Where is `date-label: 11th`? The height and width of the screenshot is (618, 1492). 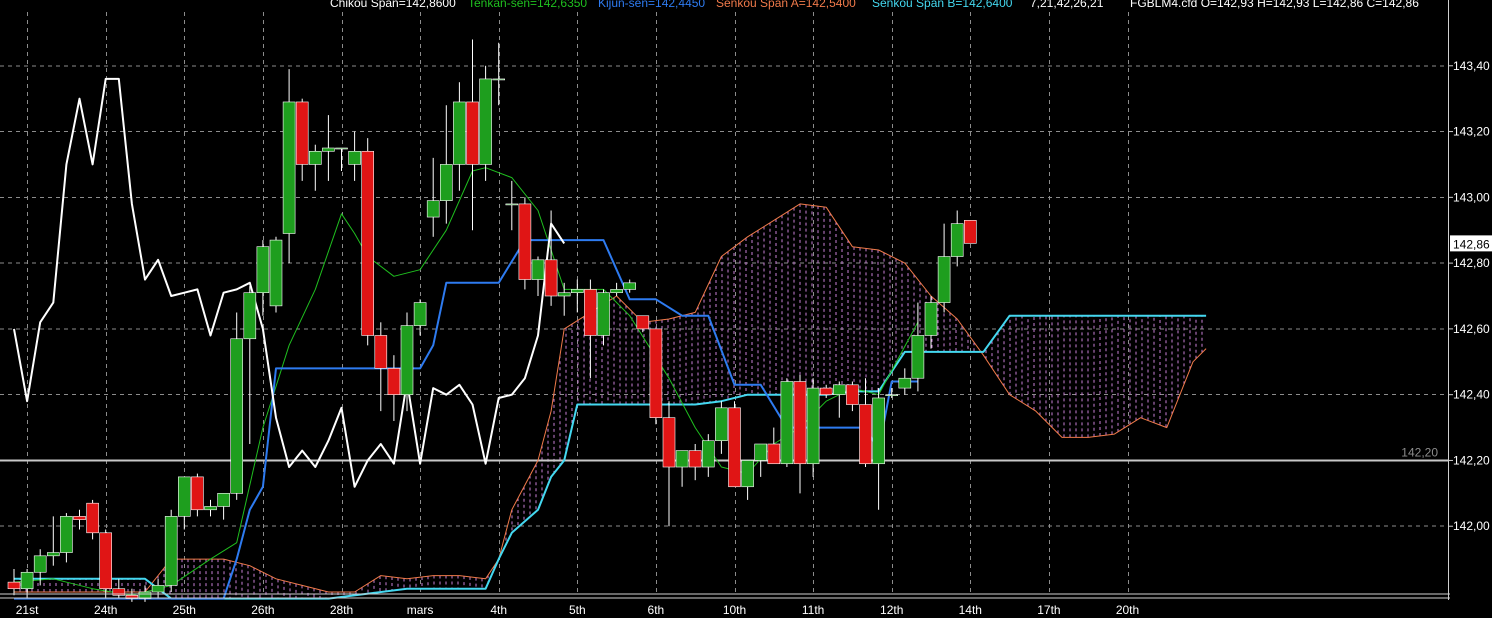
date-label: 11th is located at coordinates (813, 610).